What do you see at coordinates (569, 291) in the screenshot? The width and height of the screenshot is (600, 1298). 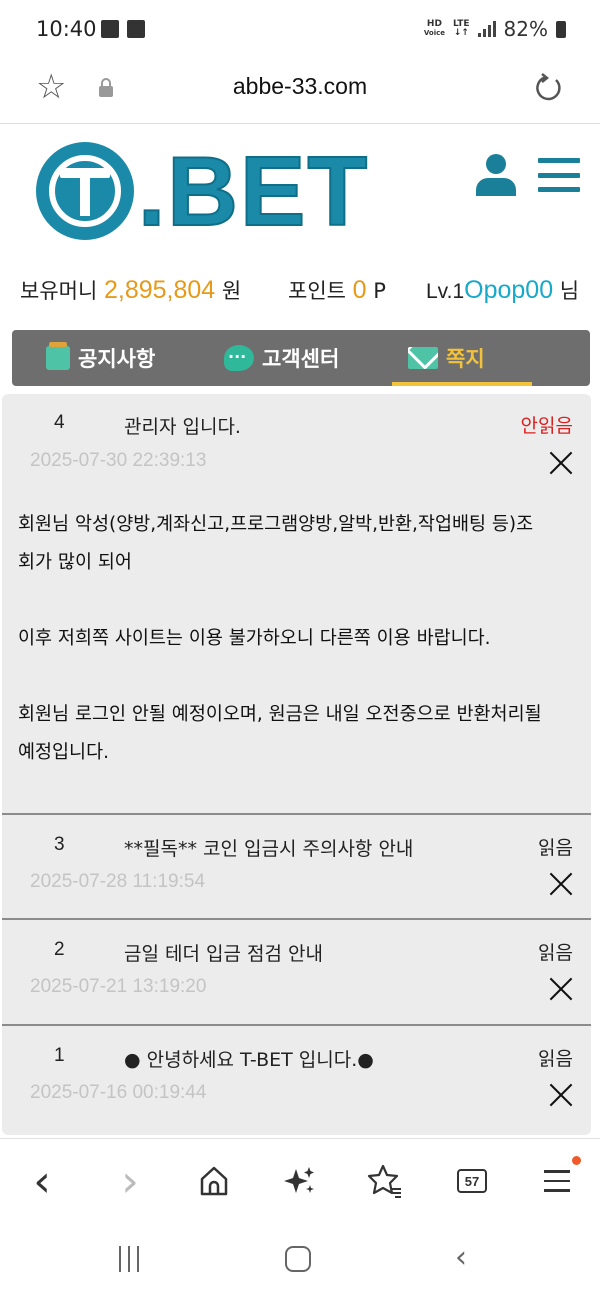 I see `honorific: 님` at bounding box center [569, 291].